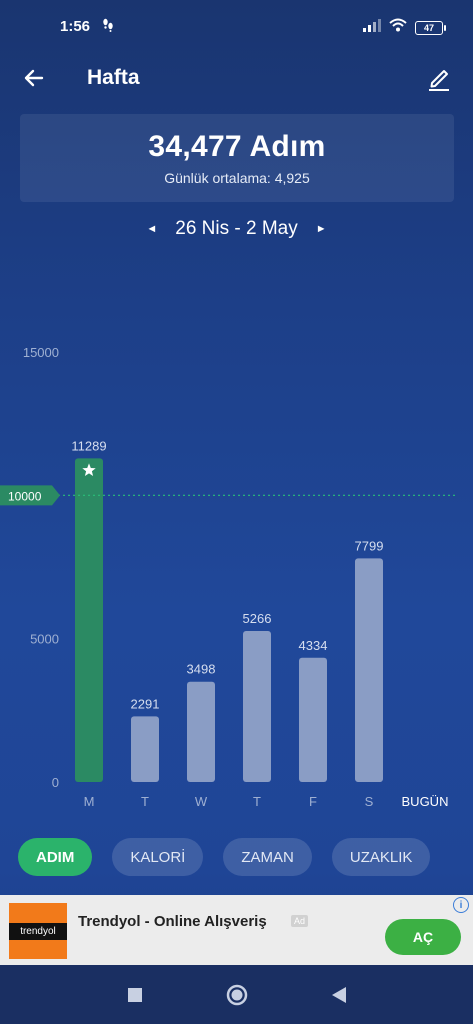 This screenshot has height=1024, width=473. Describe the element at coordinates (236, 79) in the screenshot. I see `app-bar: Hafta` at that location.